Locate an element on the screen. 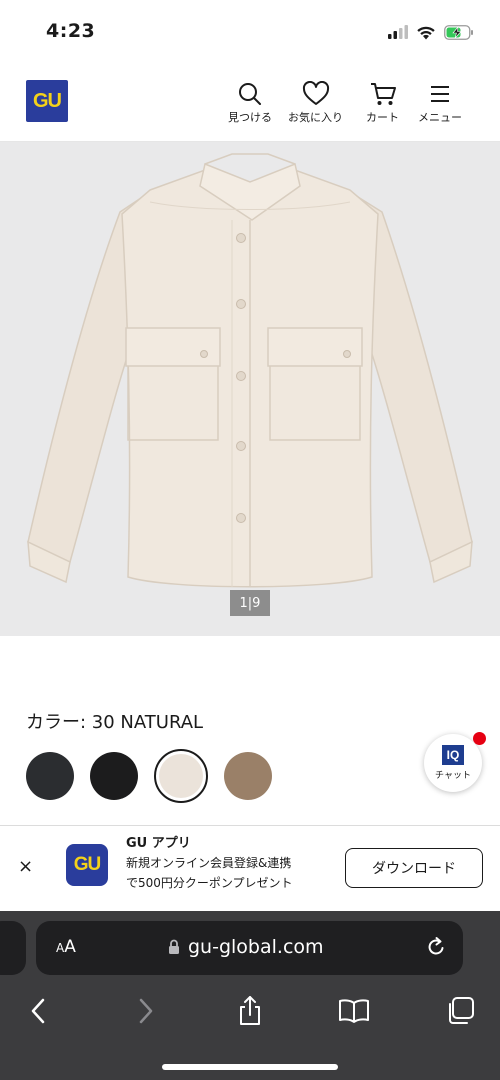 The image size is (500, 1080). nav-search-label: 見つける is located at coordinates (250, 117).